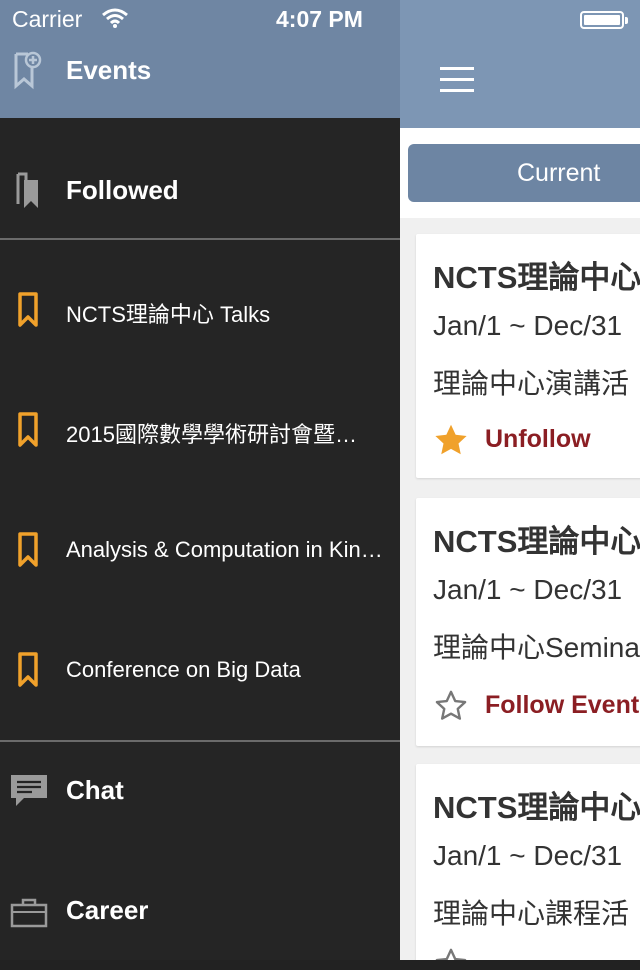 This screenshot has height=970, width=640. What do you see at coordinates (107, 910) in the screenshot?
I see `menu-label: Career` at bounding box center [107, 910].